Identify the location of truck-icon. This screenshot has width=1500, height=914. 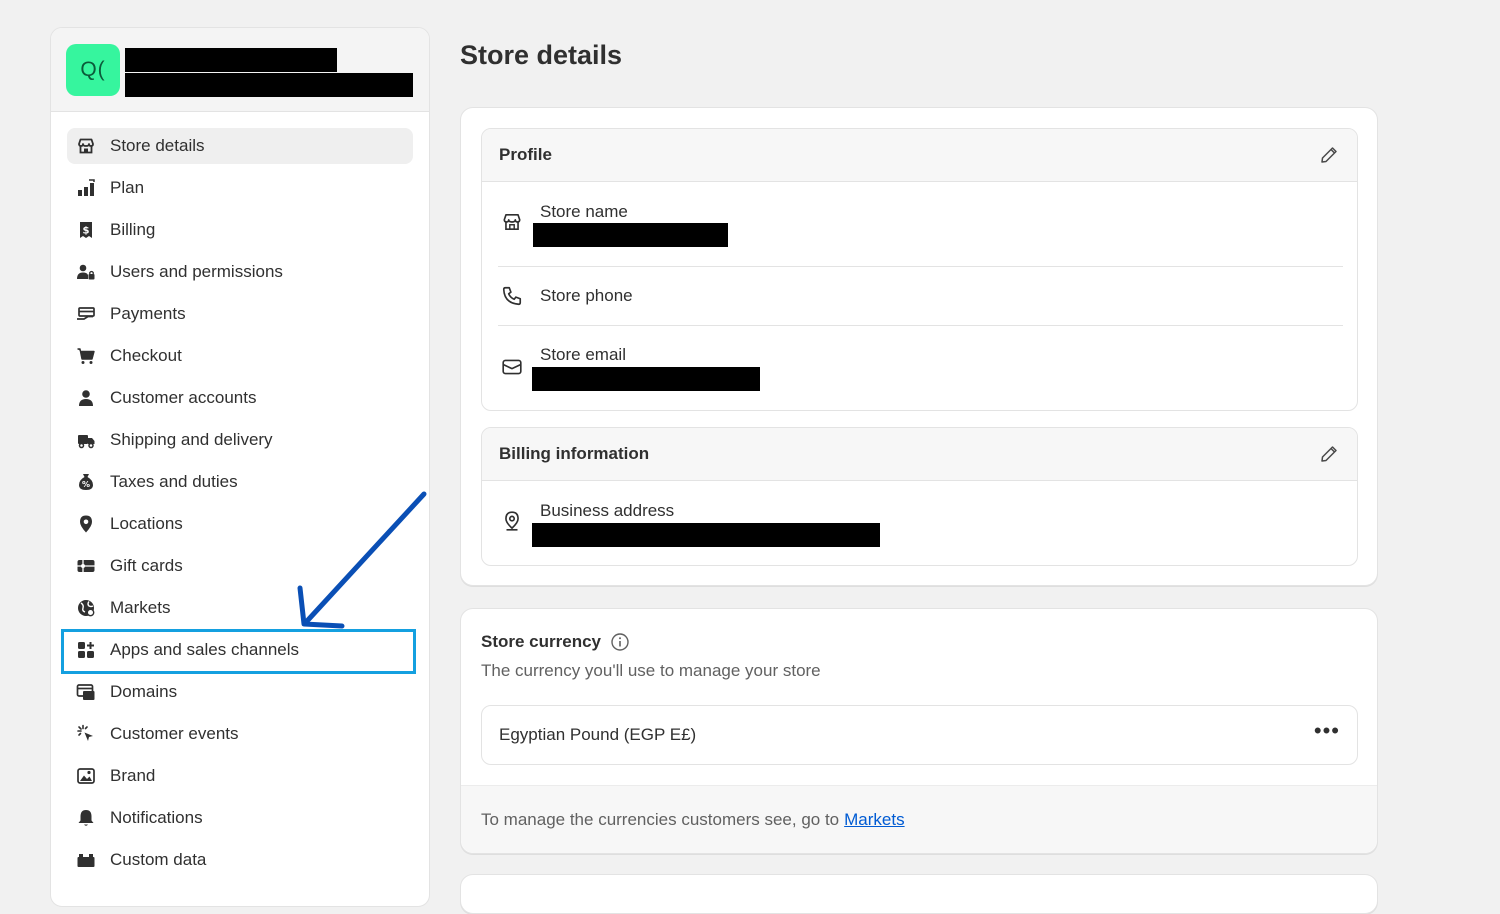
(86, 440).